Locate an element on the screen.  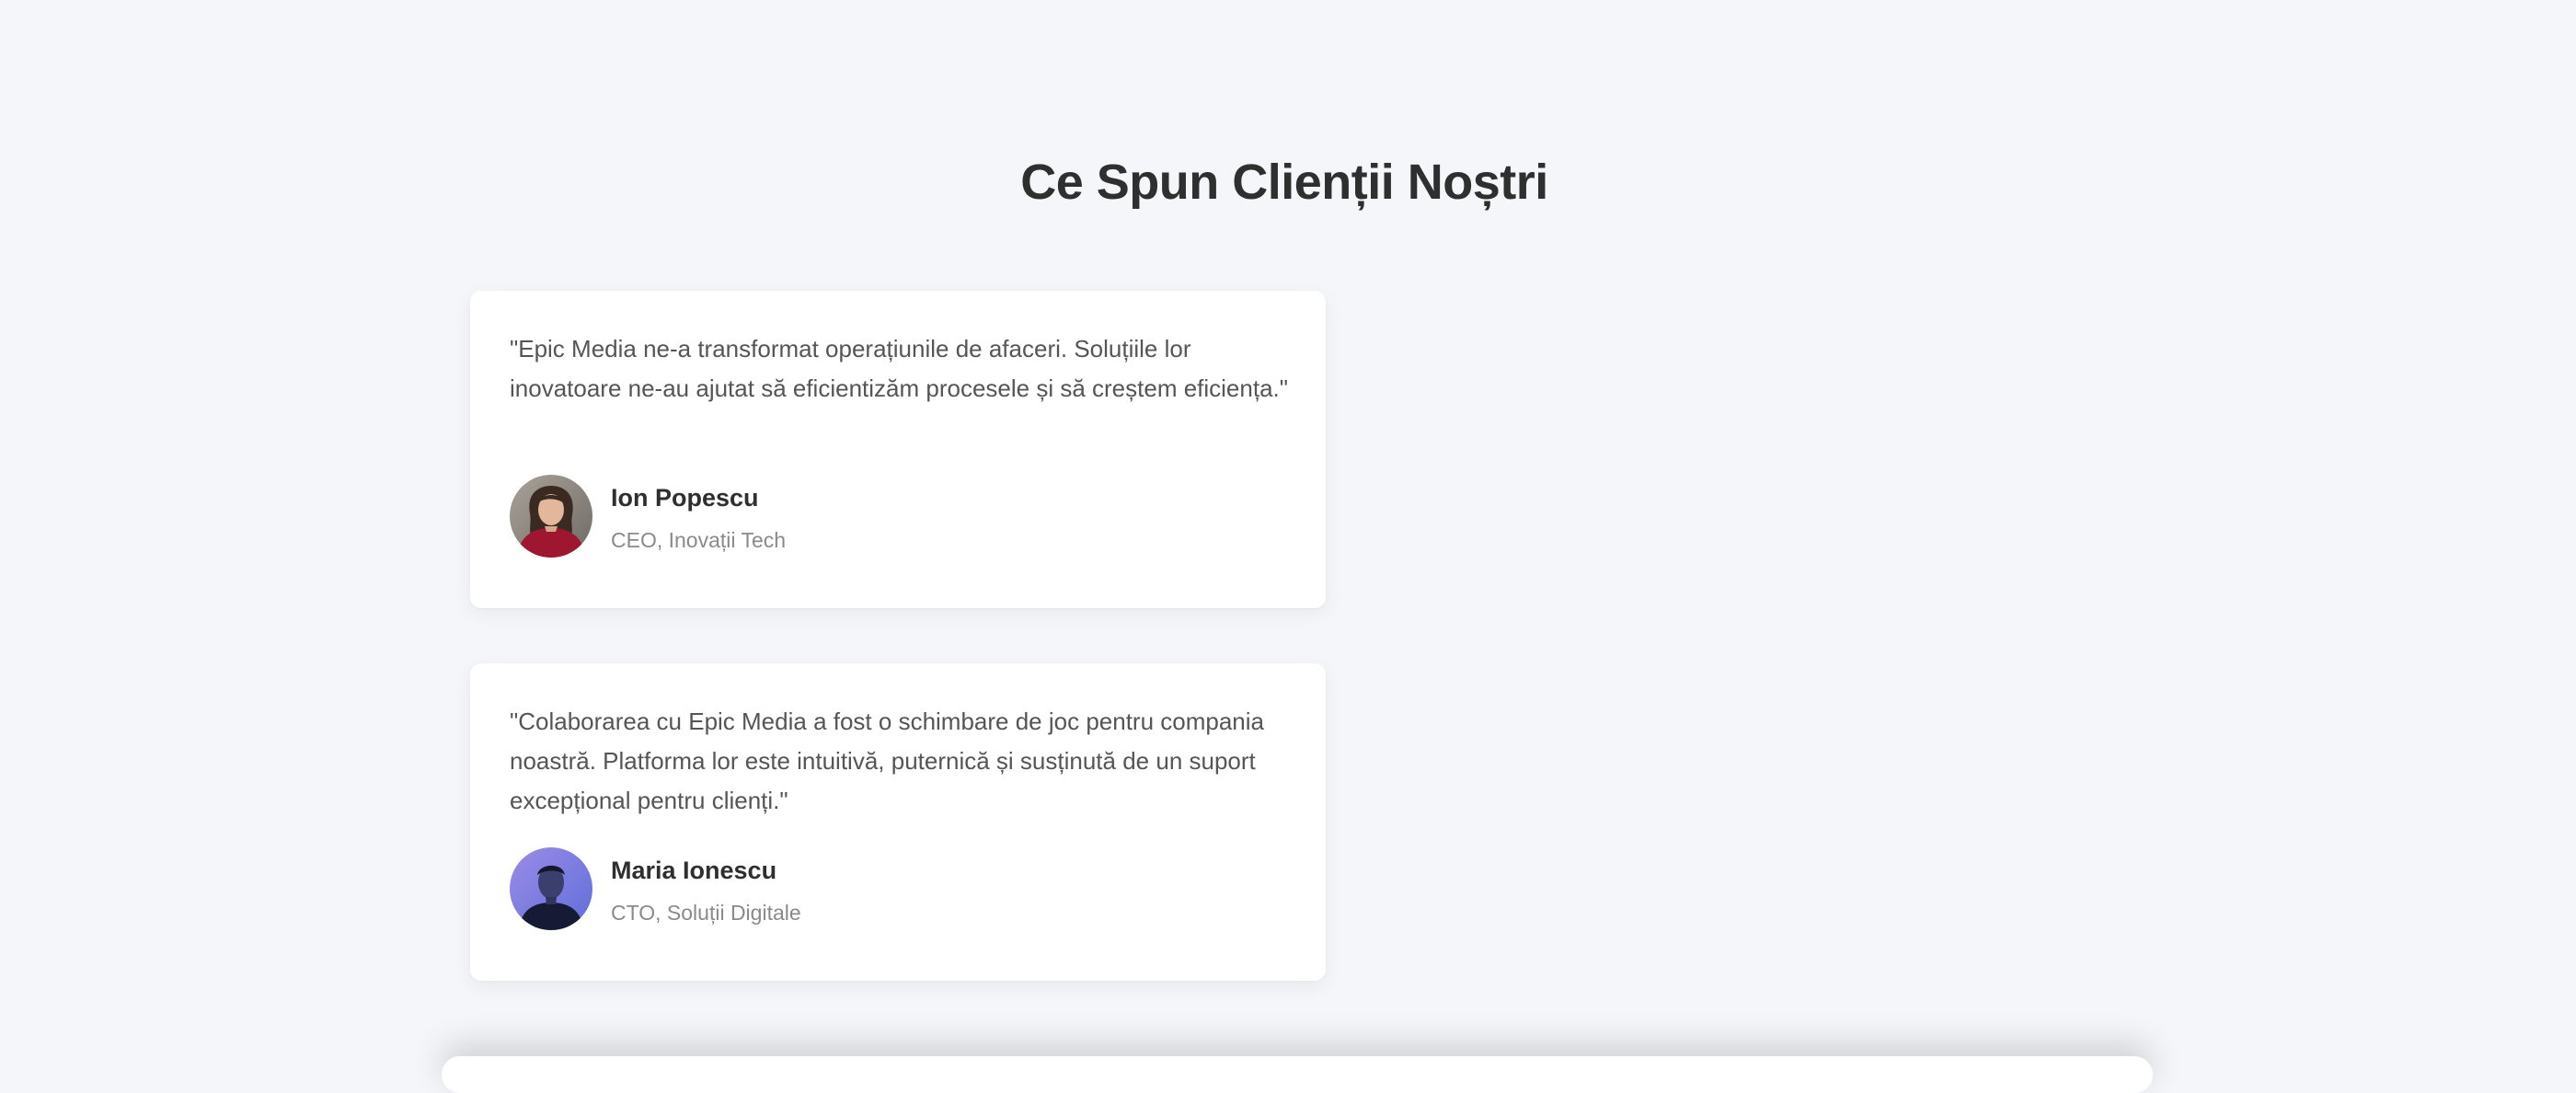
author-role: CEO, Inovații Tech is located at coordinates (699, 540).